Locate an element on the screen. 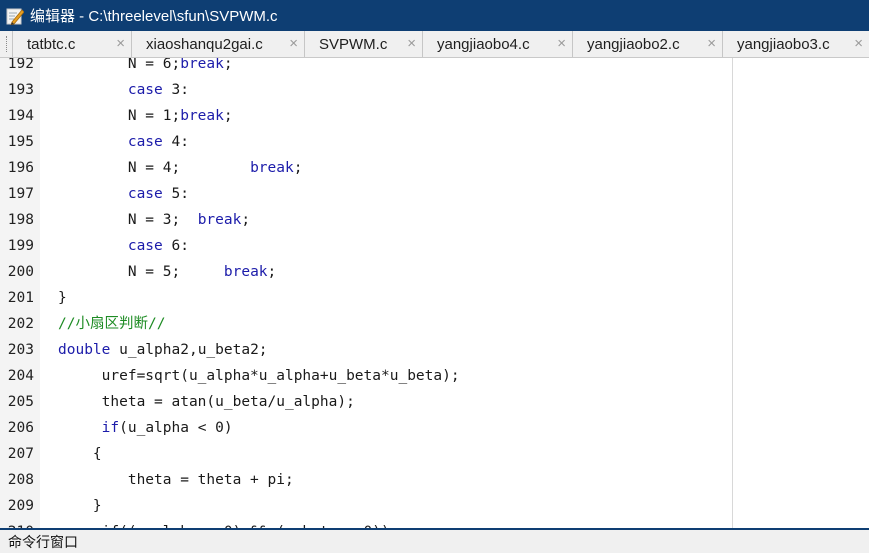 The width and height of the screenshot is (869, 554). tab-xiaoshanqu2gai: xiaoshanqu2gai.c × is located at coordinates (217, 44).